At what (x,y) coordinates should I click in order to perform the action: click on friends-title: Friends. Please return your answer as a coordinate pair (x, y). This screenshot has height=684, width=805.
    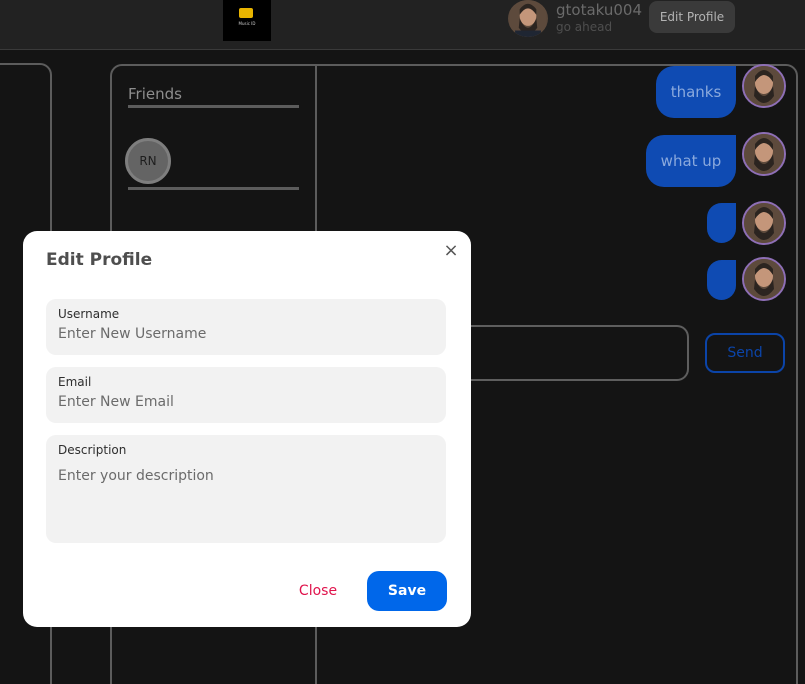
    Looking at the image, I should click on (155, 94).